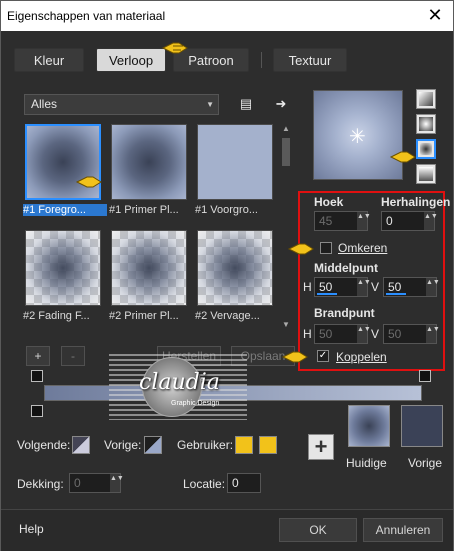 This screenshot has width=454, height=551. Describe the element at coordinates (235, 483) in the screenshot. I see `location-value: 0` at that location.